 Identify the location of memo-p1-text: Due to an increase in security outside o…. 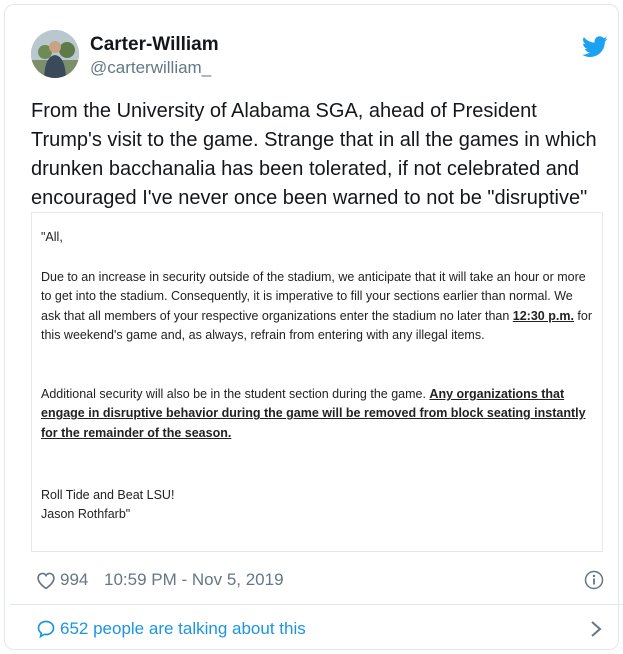
(313, 296).